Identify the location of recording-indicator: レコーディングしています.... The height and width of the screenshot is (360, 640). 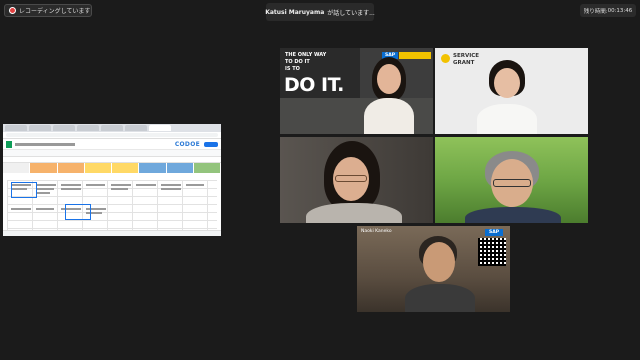
(48, 10).